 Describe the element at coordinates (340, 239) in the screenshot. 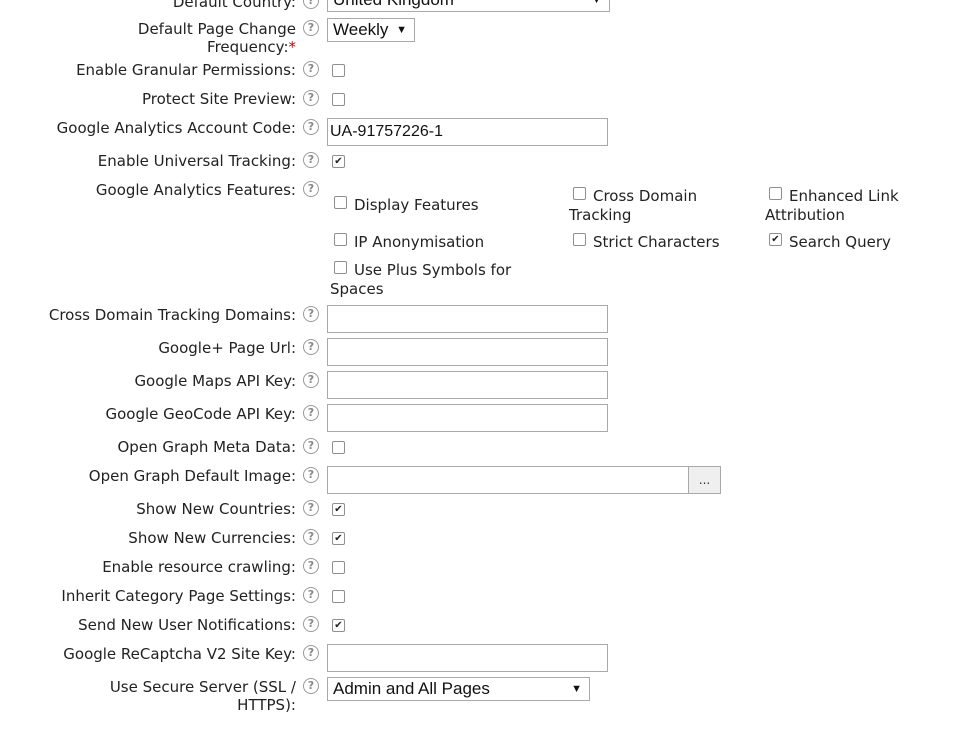

I see `ip-anonymisation-checkbox` at that location.